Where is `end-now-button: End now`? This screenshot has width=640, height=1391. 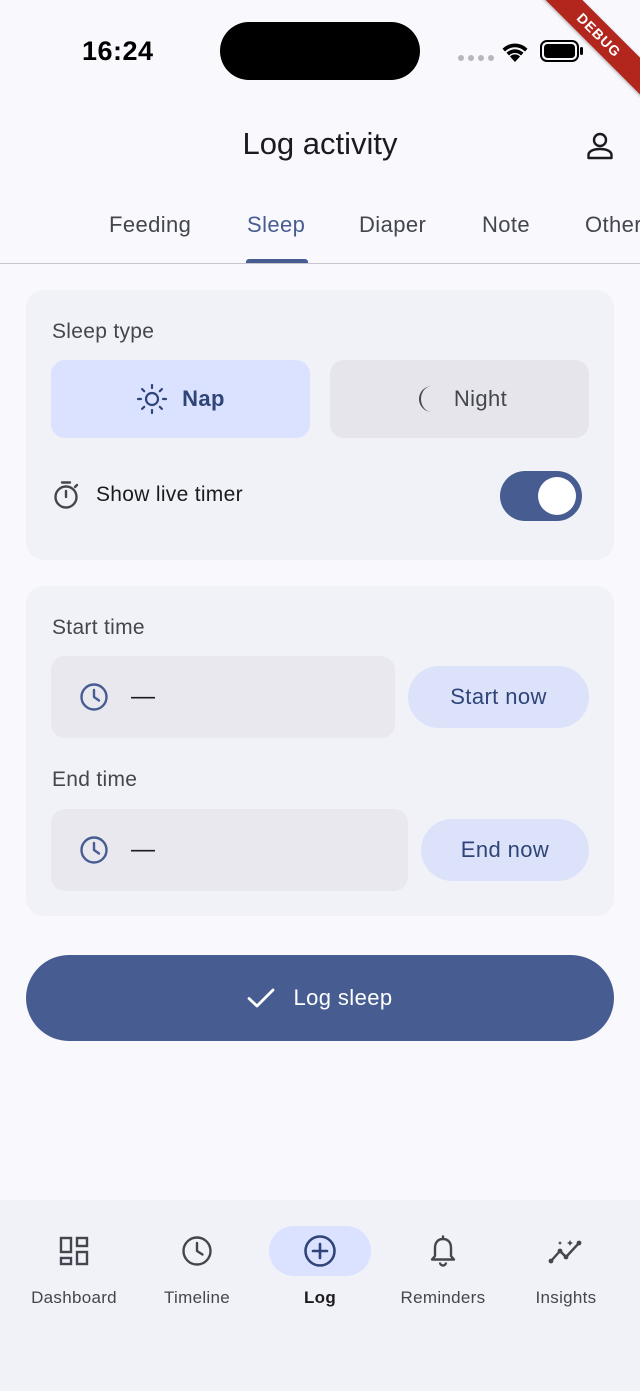
end-now-button: End now is located at coordinates (505, 850).